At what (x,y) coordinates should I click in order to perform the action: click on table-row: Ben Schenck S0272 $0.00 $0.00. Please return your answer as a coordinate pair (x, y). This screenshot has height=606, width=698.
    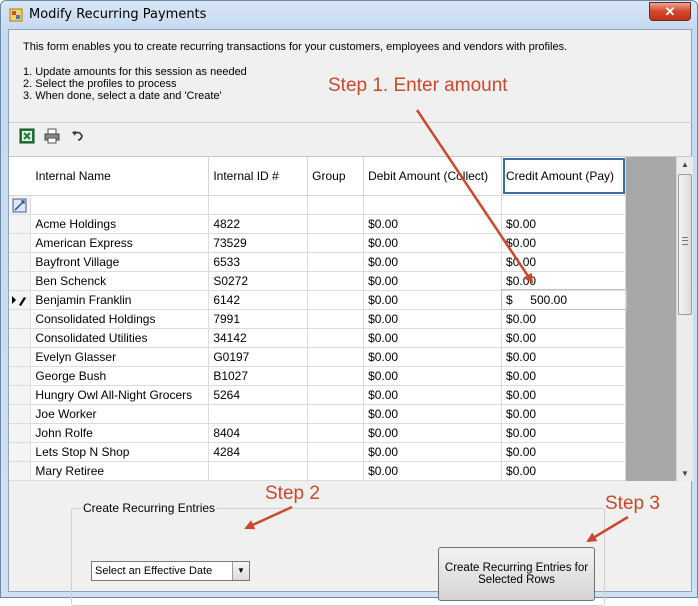
    Looking at the image, I should click on (317, 281).